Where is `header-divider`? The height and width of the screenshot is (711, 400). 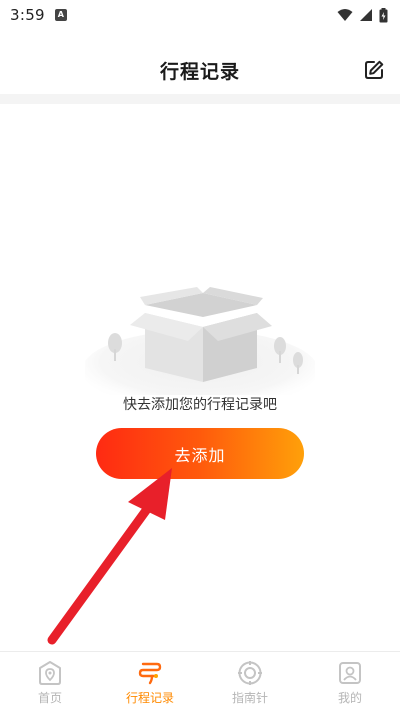 header-divider is located at coordinates (200, 99).